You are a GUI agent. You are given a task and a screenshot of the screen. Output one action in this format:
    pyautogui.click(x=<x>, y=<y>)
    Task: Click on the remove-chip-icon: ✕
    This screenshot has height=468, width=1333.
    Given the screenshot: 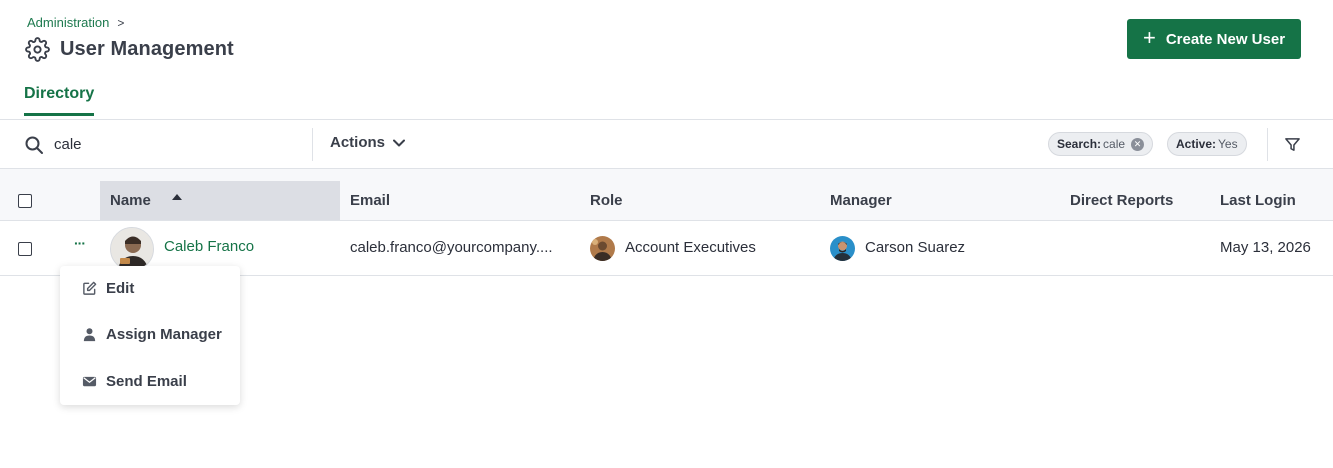 What is the action you would take?
    pyautogui.click(x=1138, y=144)
    